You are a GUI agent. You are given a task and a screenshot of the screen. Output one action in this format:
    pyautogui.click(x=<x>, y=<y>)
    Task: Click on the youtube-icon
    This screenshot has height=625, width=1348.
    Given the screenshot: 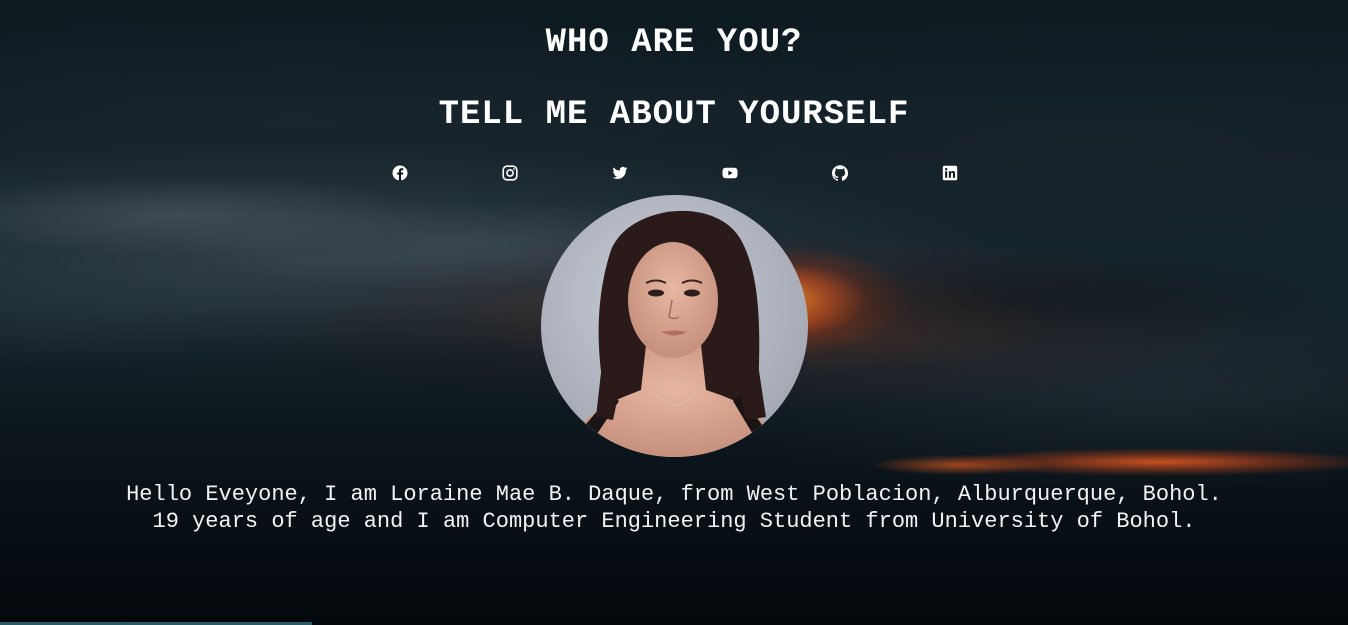 What is the action you would take?
    pyautogui.click(x=730, y=173)
    